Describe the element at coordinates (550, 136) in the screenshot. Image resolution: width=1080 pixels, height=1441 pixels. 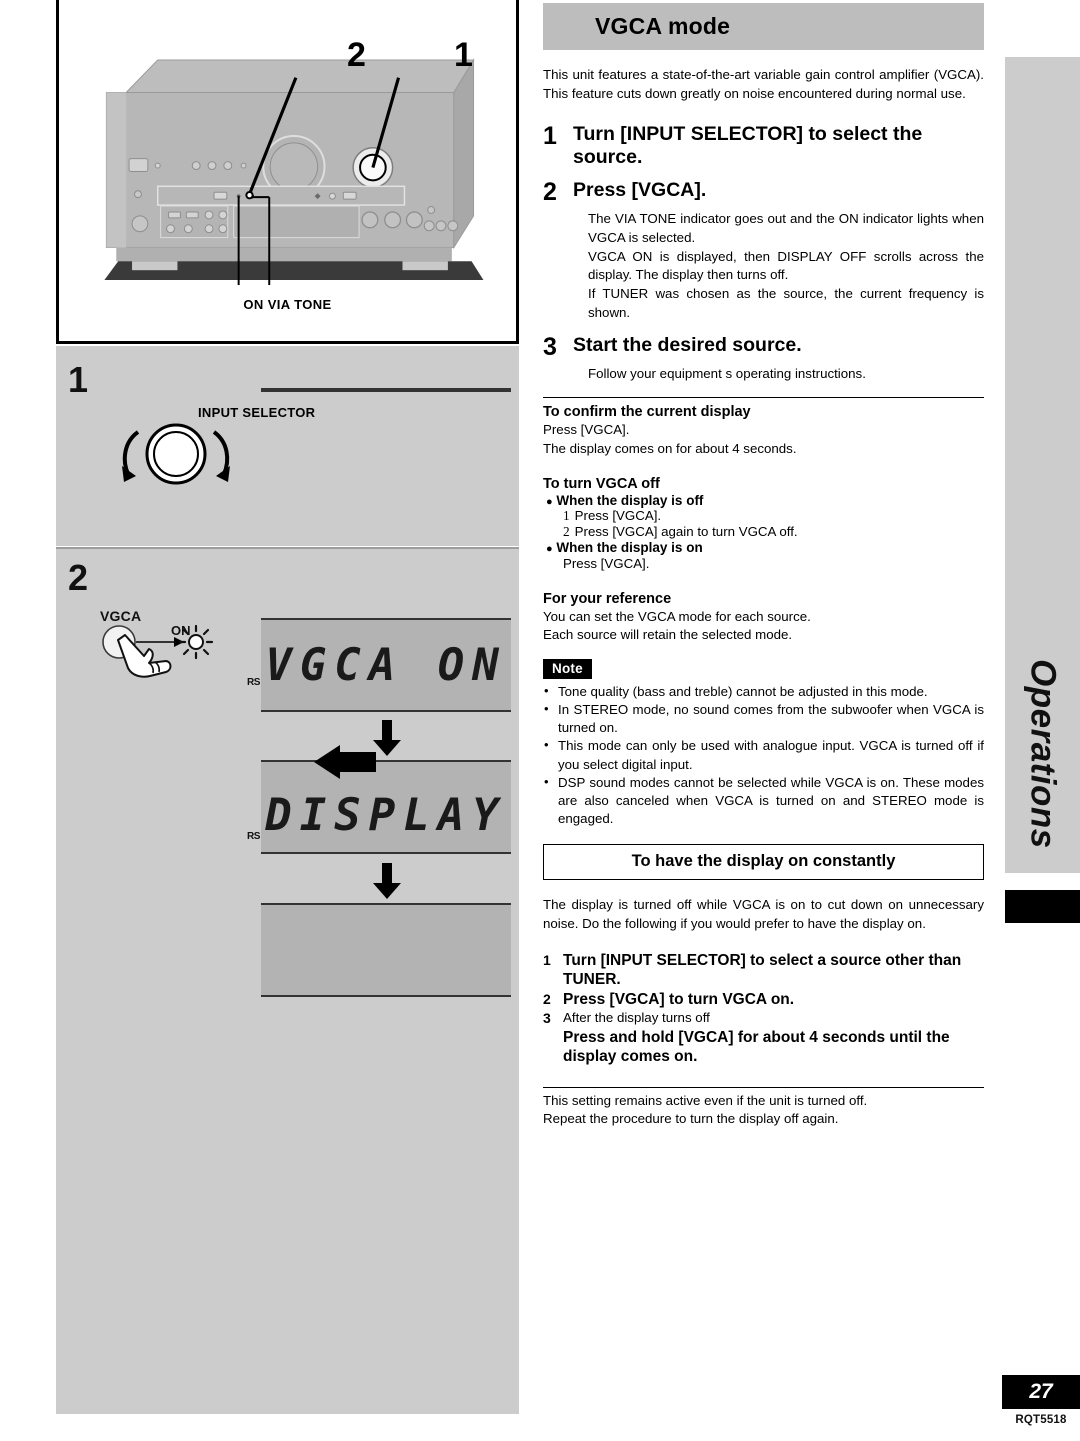
I see `step-1-number: 1` at that location.